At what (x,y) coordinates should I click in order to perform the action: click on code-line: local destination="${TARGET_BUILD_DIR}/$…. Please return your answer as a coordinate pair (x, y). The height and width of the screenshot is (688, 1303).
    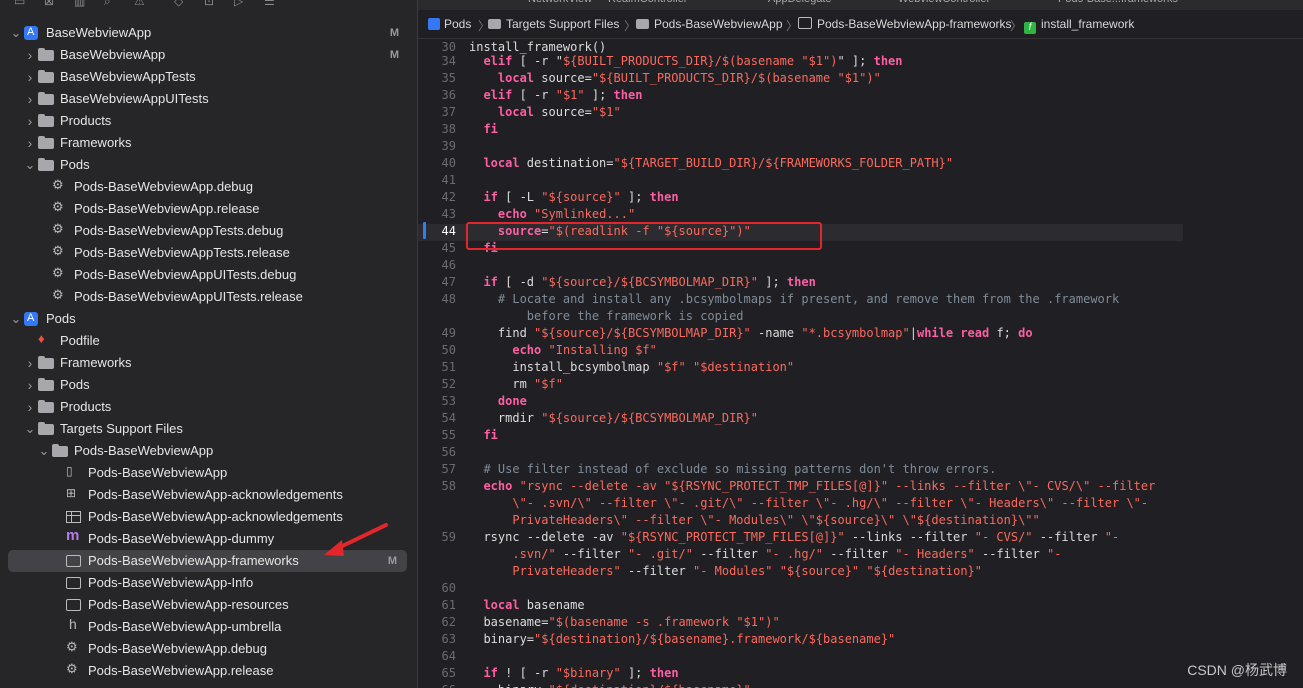
    Looking at the image, I should click on (711, 163).